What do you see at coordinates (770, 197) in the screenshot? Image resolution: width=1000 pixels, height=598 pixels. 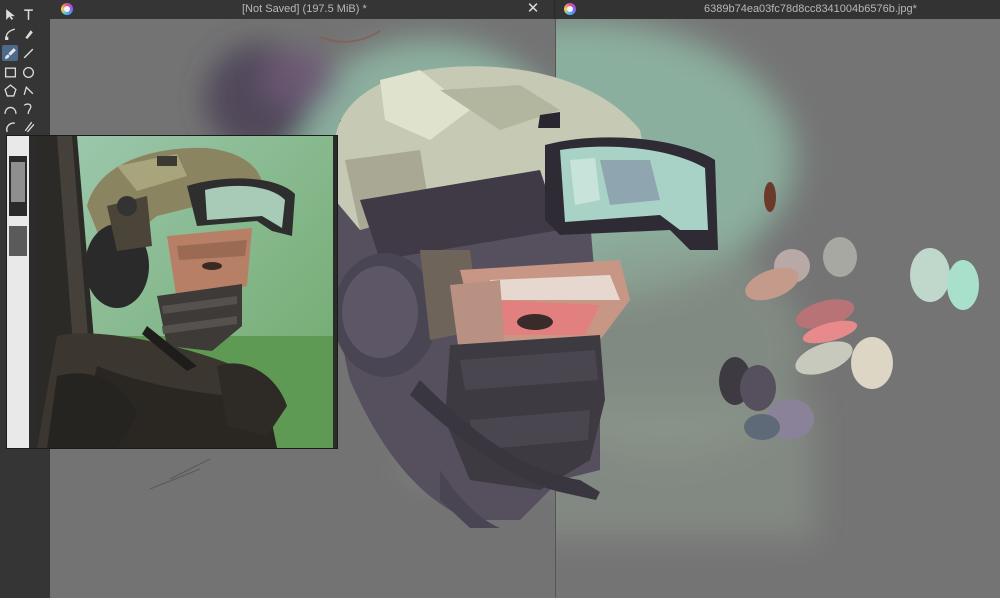 I see `swatch` at bounding box center [770, 197].